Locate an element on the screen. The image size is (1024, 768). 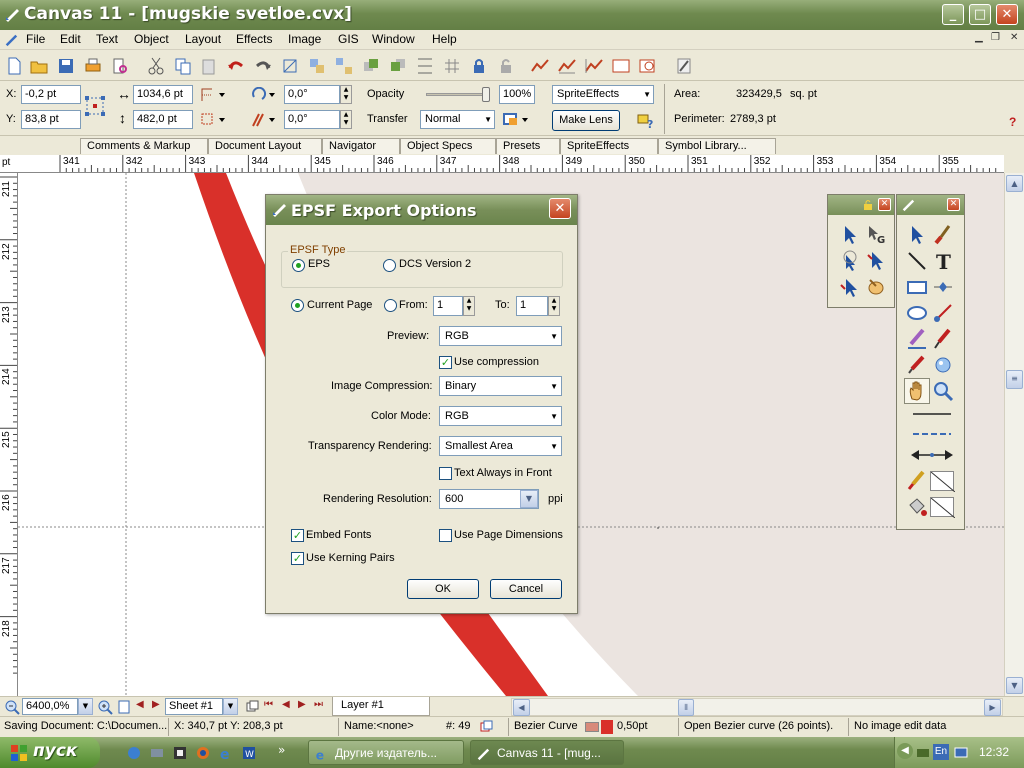
grid-icon is located at coordinates (452, 66).